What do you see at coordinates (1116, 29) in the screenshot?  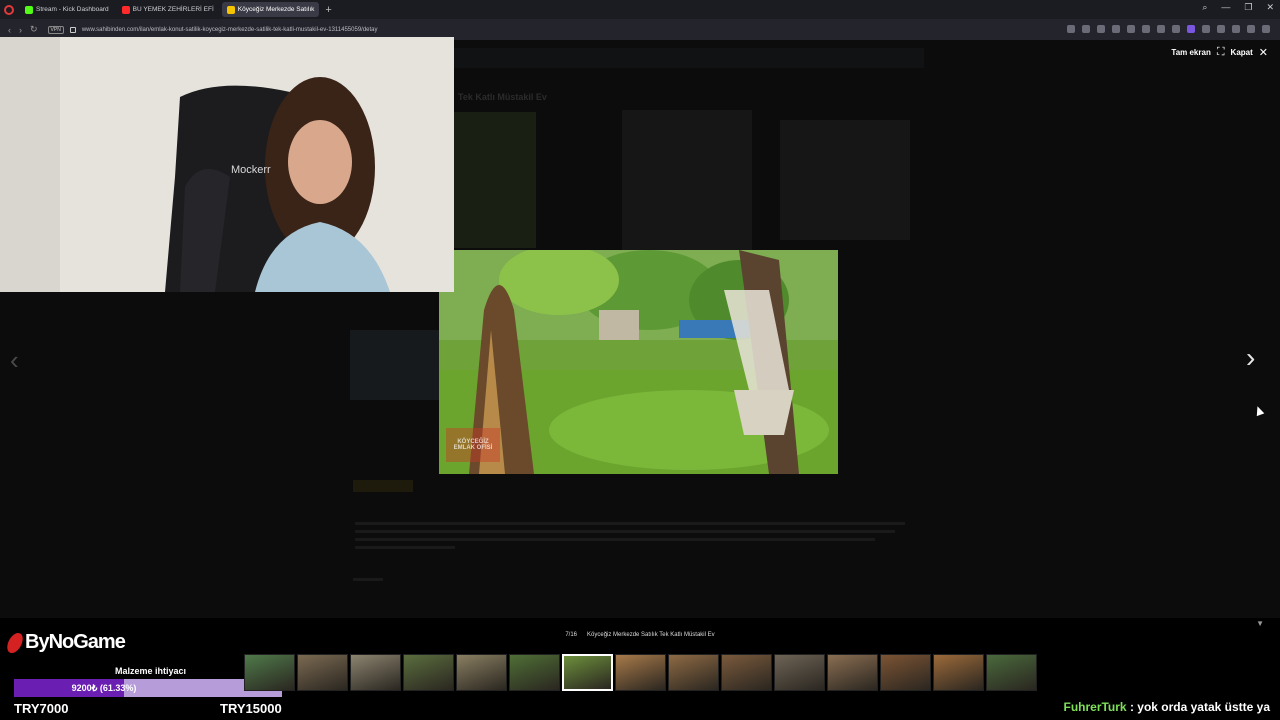 I see `shield-icon` at bounding box center [1116, 29].